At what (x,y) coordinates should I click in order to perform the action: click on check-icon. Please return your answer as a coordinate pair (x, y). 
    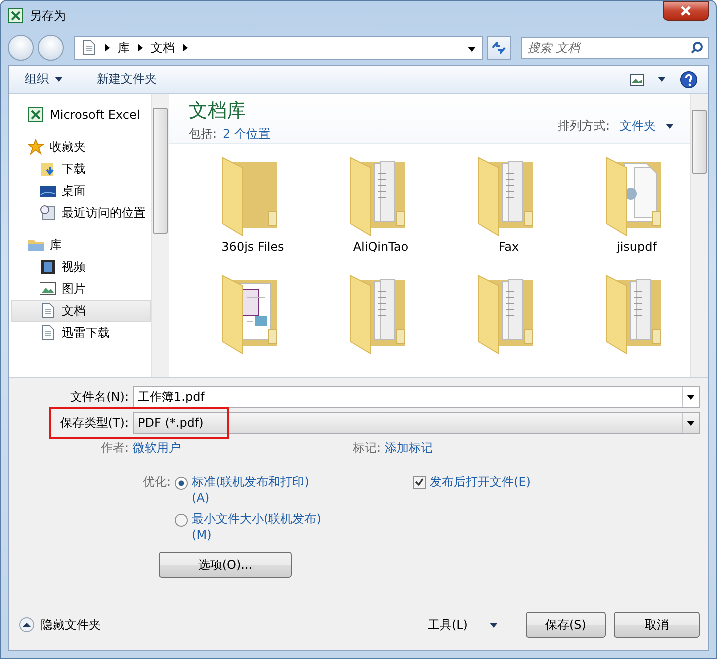
    Looking at the image, I should click on (419, 482).